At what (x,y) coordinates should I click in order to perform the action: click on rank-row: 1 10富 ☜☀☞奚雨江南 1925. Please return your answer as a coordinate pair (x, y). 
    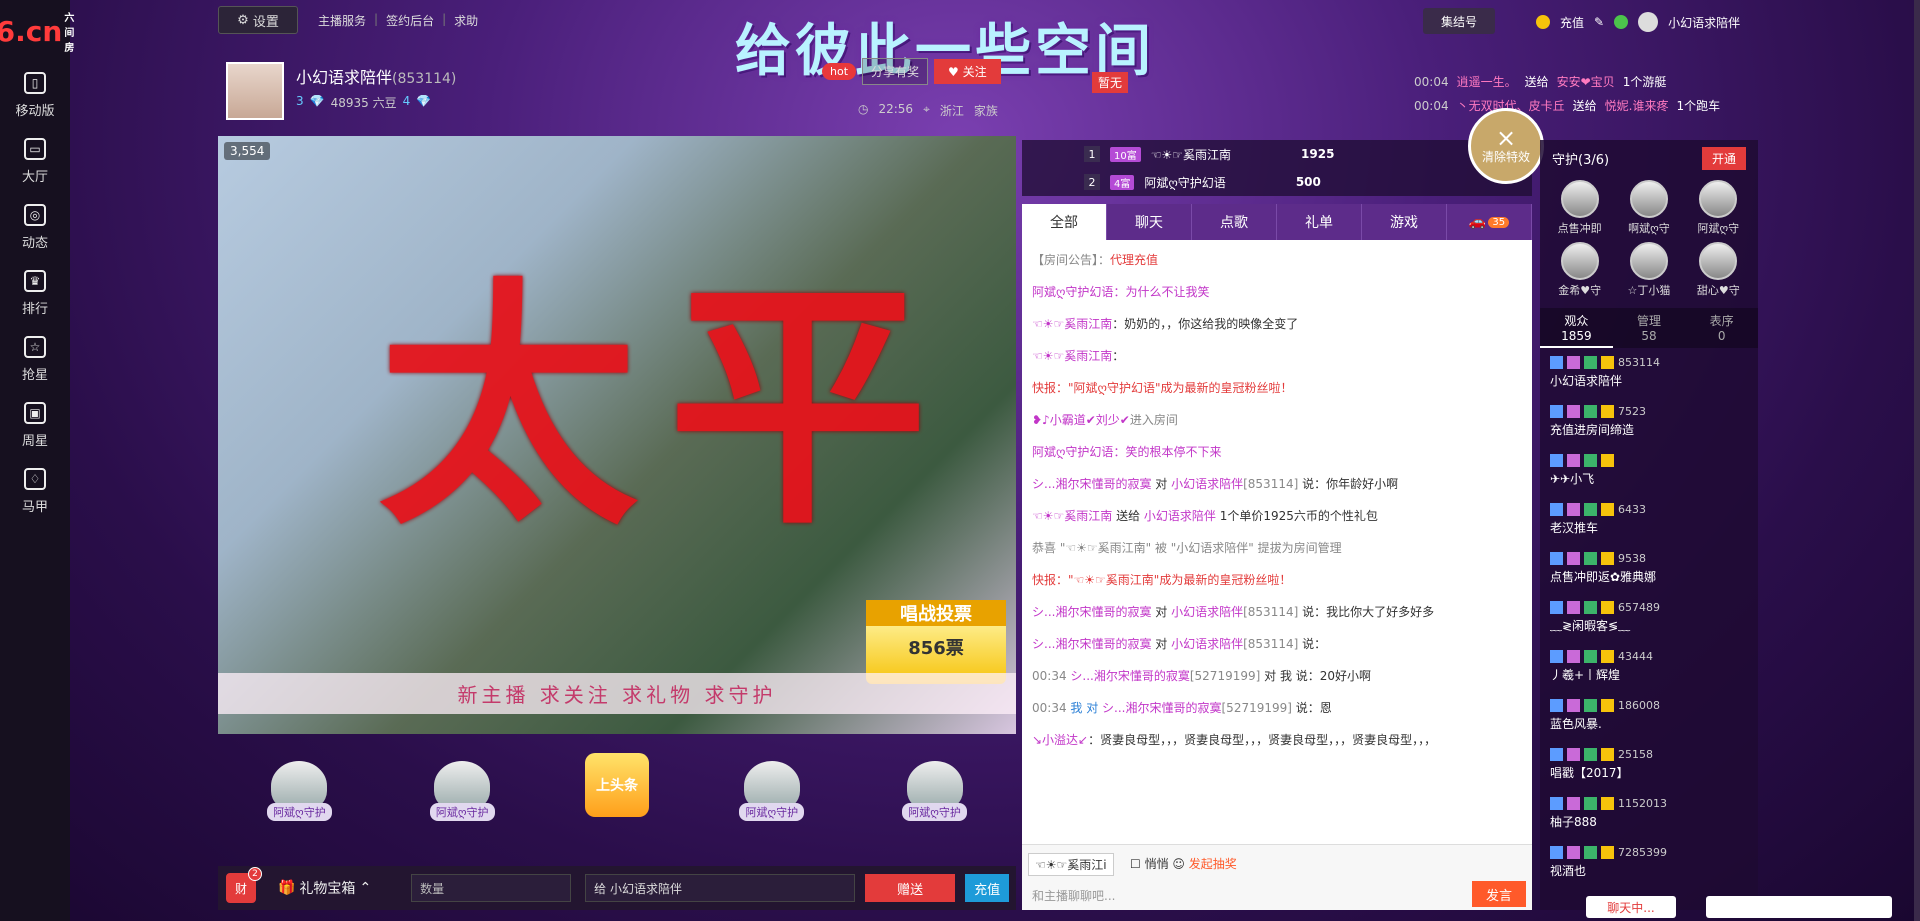
    Looking at the image, I should click on (1277, 154).